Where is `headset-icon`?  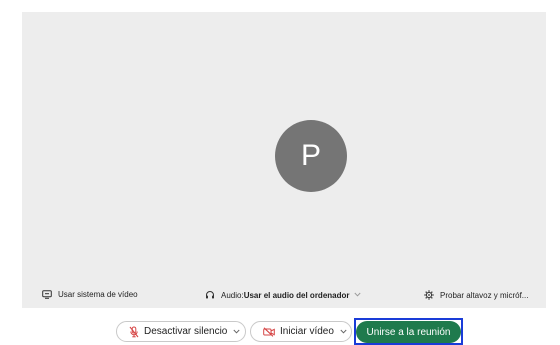 headset-icon is located at coordinates (210, 295).